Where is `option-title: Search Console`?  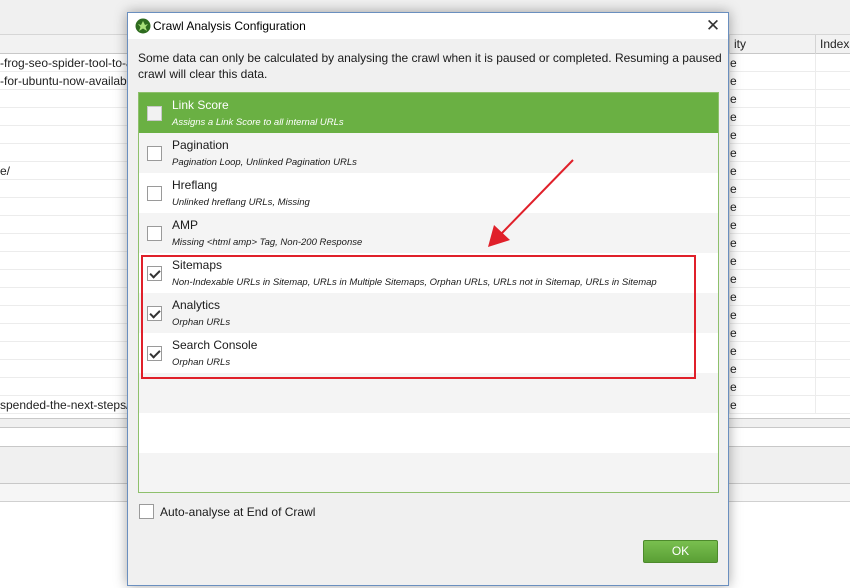
option-title: Search Console is located at coordinates (215, 345).